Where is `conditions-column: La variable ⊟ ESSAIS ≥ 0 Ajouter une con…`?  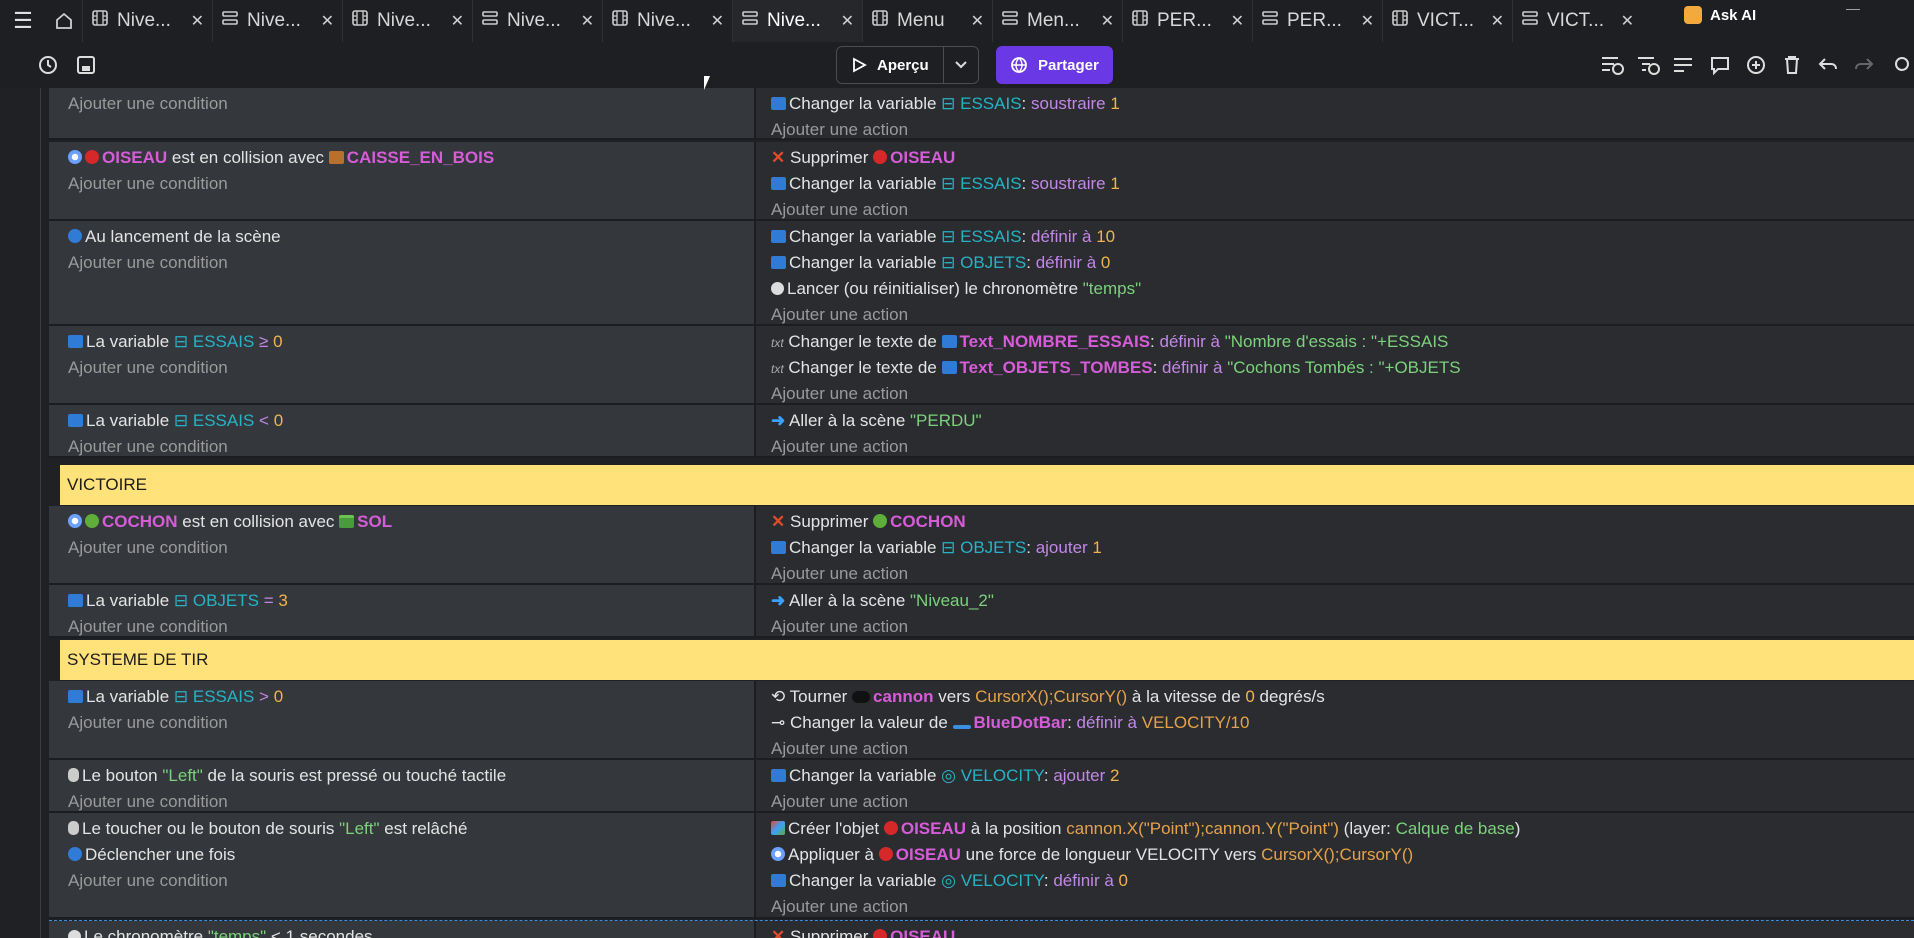
conditions-column: La variable ⊟ ESSAIS ≥ 0 Ajouter une con… is located at coordinates (402, 364).